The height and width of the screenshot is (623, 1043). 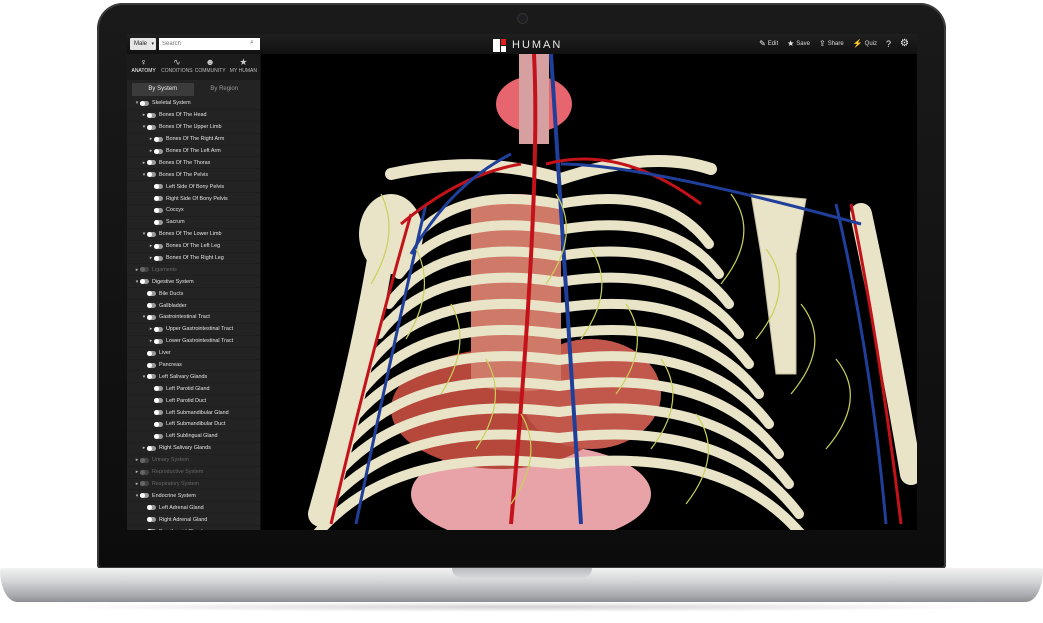 I want to click on top-bar: Male ▾ ⌕ HUMAN ✎Edit ★Save ⇪Share ⚡Quiz? ⚙, so click(x=522, y=44).